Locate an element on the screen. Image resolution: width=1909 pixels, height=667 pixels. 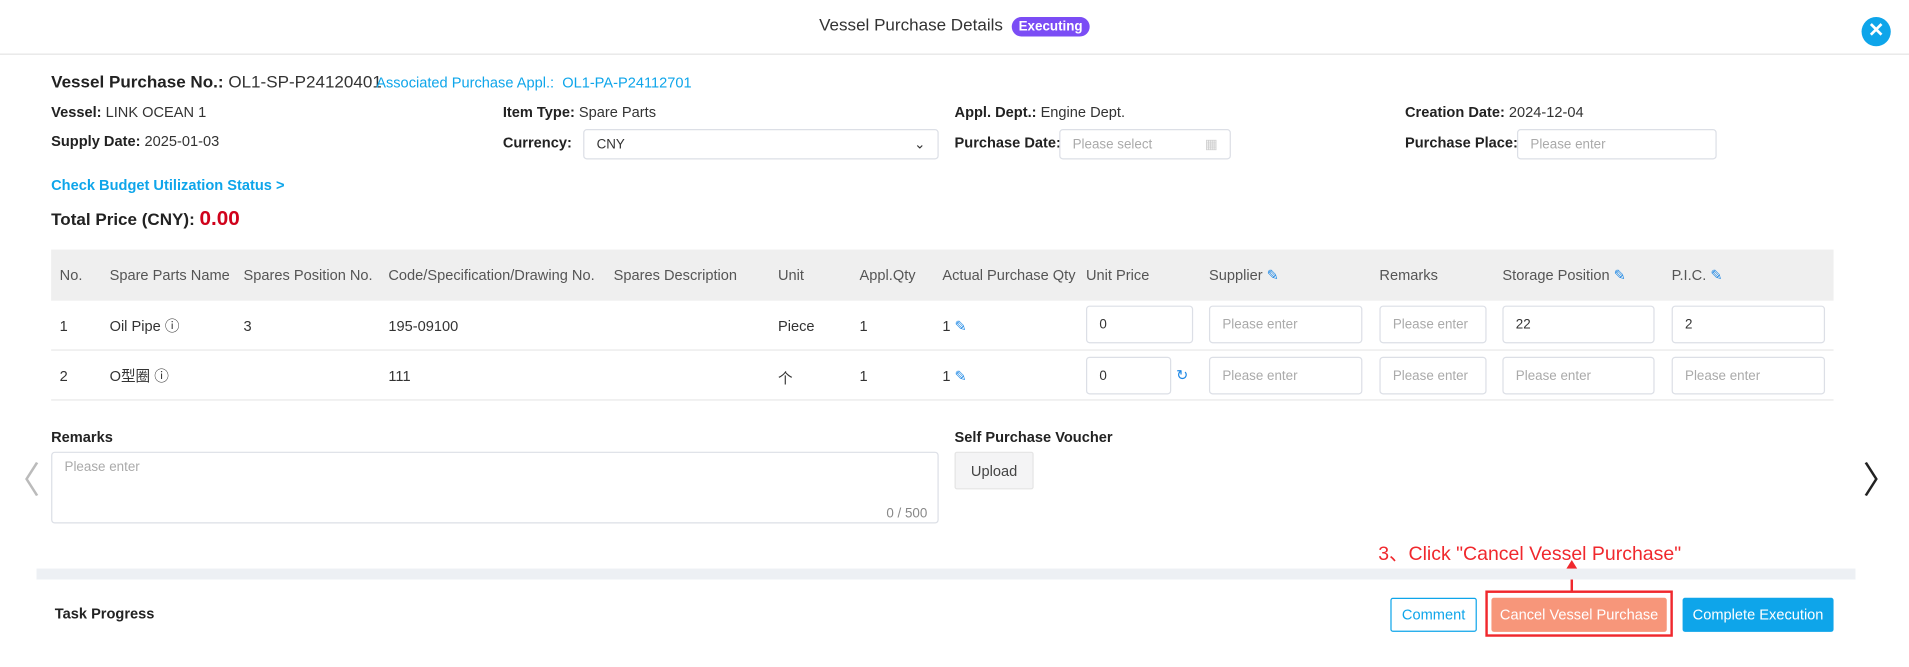
row2-unit-price-input: 0 is located at coordinates (1129, 375).